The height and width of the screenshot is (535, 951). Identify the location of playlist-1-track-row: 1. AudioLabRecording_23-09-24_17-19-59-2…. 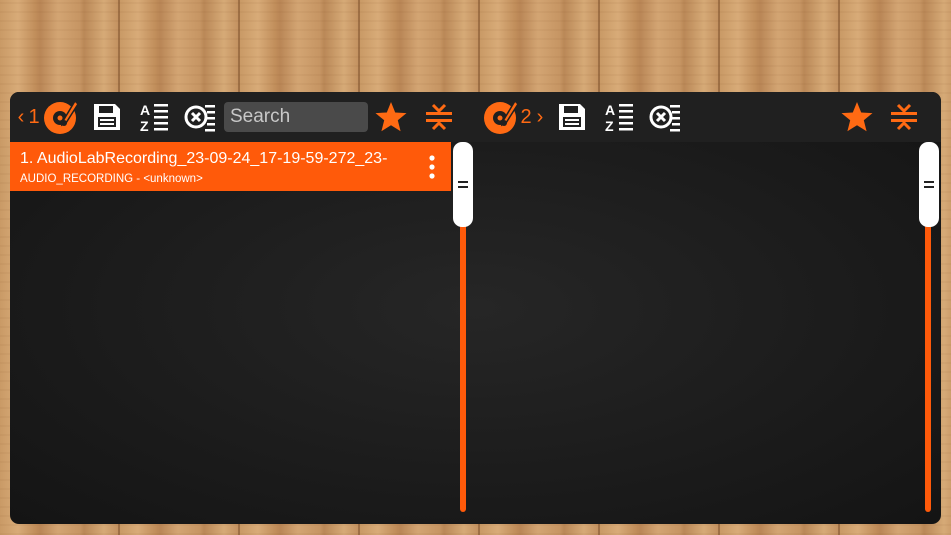
(230, 166).